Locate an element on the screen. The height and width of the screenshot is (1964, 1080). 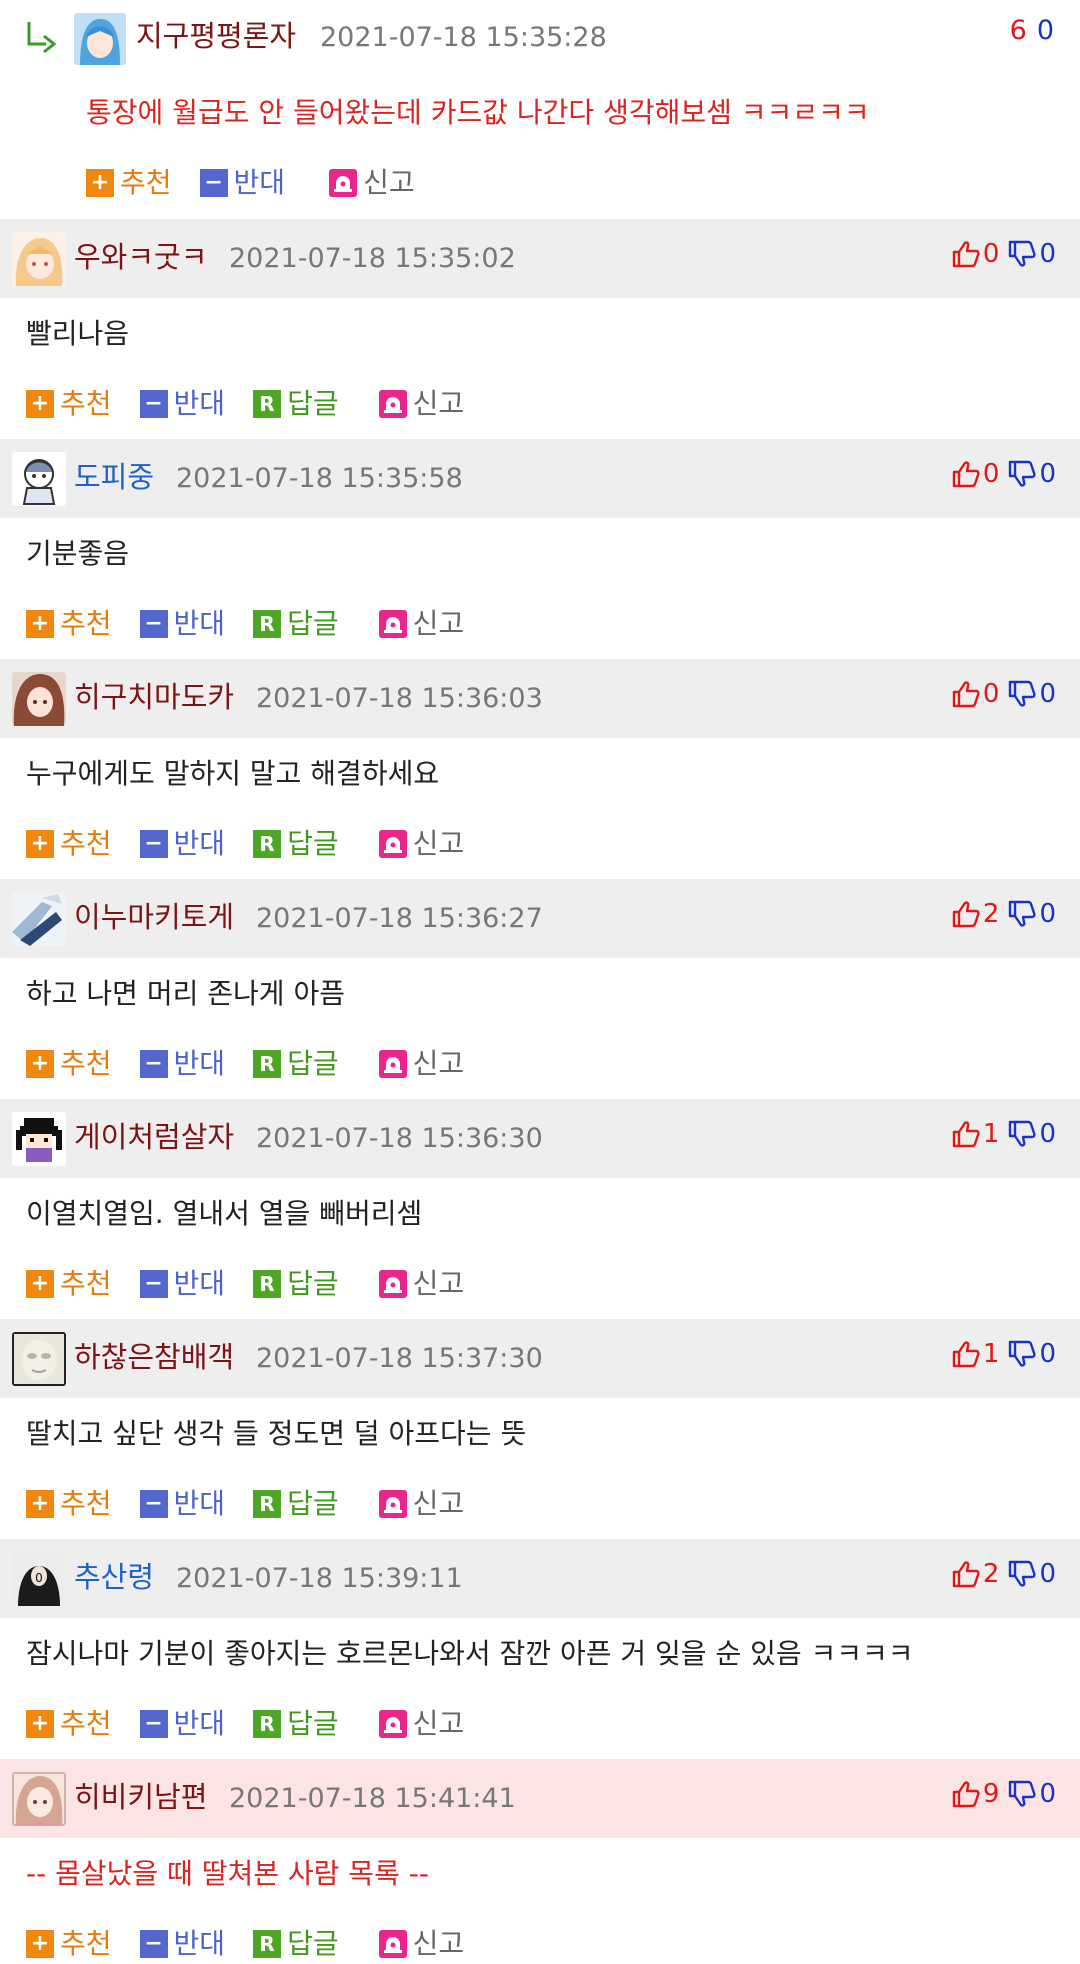
comment-header: 하찮은참배객 2021-07-18 15:37:30 1 0 is located at coordinates (540, 1358).